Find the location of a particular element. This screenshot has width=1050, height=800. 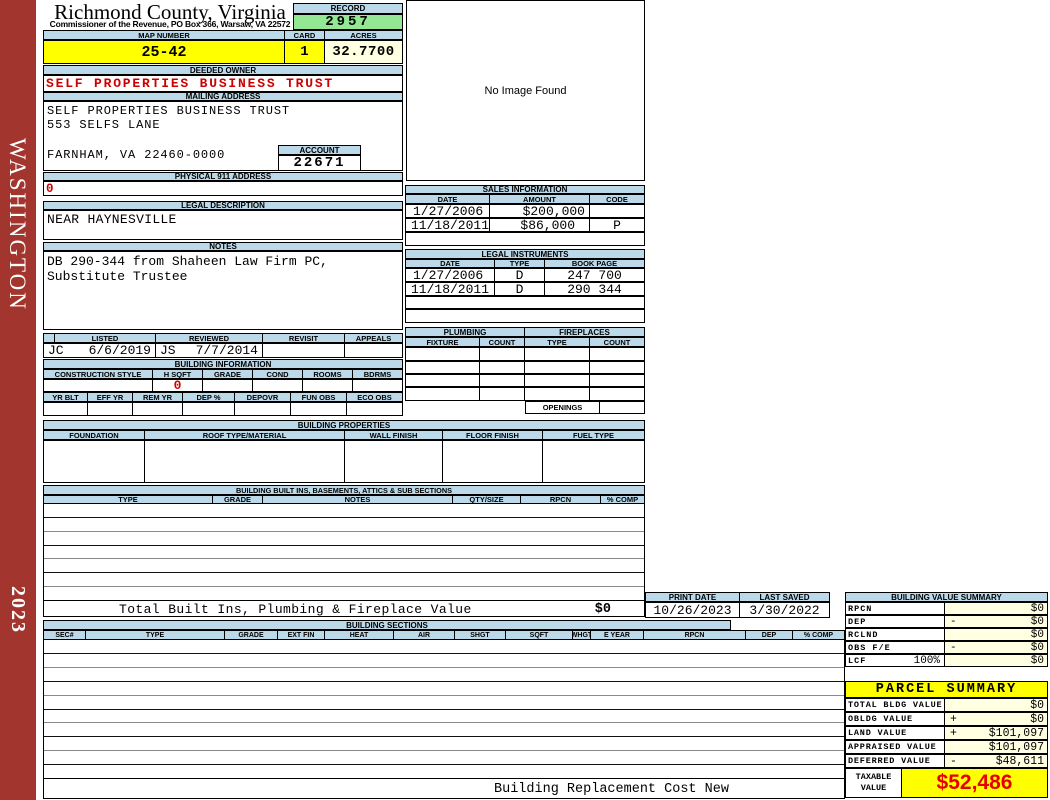

yrblt-value is located at coordinates (65, 409).